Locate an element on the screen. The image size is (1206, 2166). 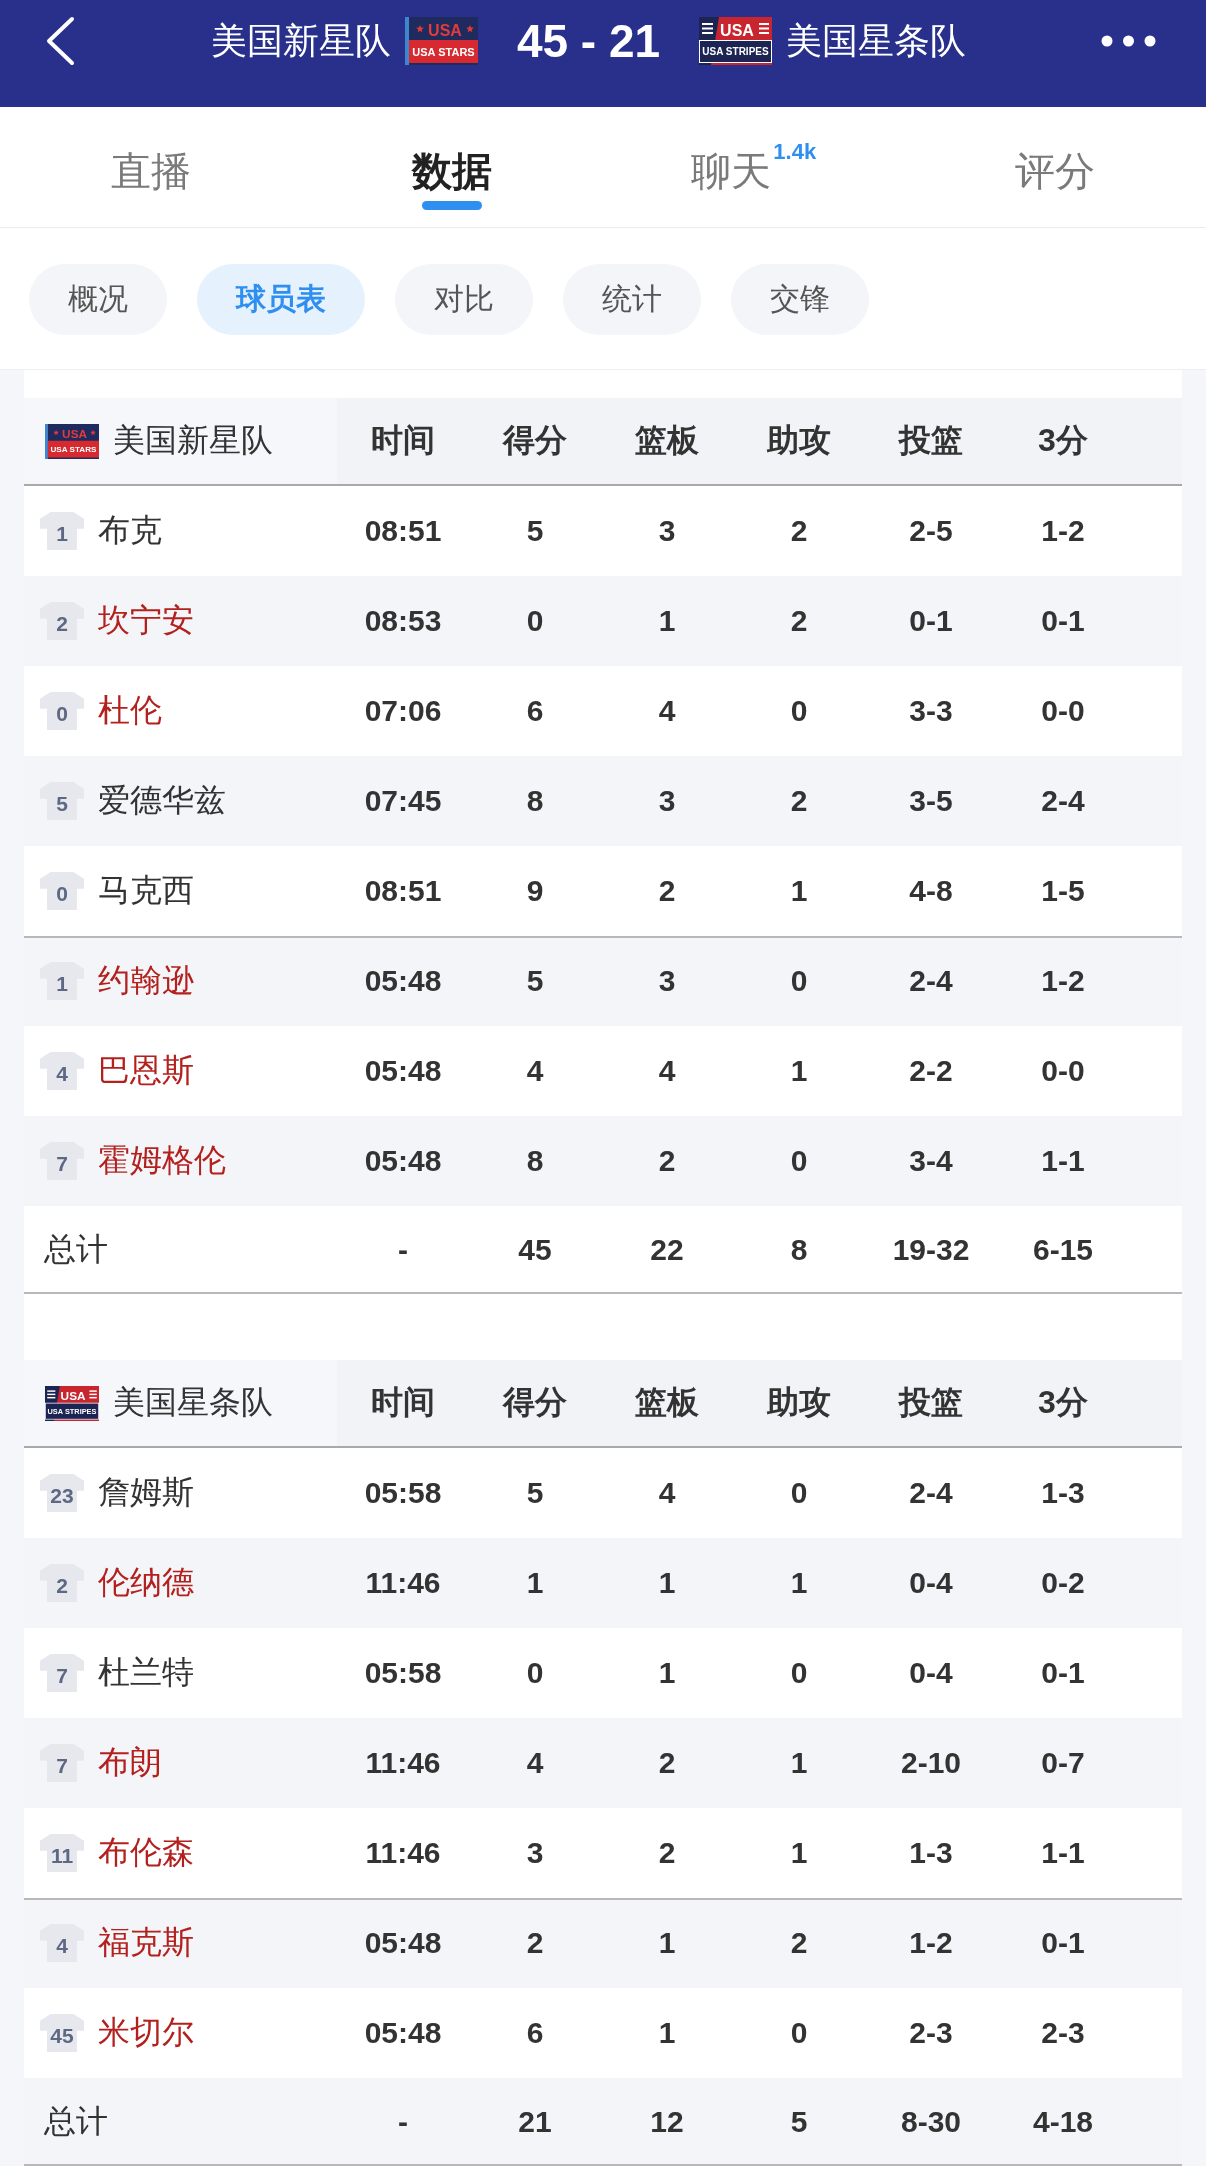
team-name: 美国新星队 is located at coordinates (193, 440).